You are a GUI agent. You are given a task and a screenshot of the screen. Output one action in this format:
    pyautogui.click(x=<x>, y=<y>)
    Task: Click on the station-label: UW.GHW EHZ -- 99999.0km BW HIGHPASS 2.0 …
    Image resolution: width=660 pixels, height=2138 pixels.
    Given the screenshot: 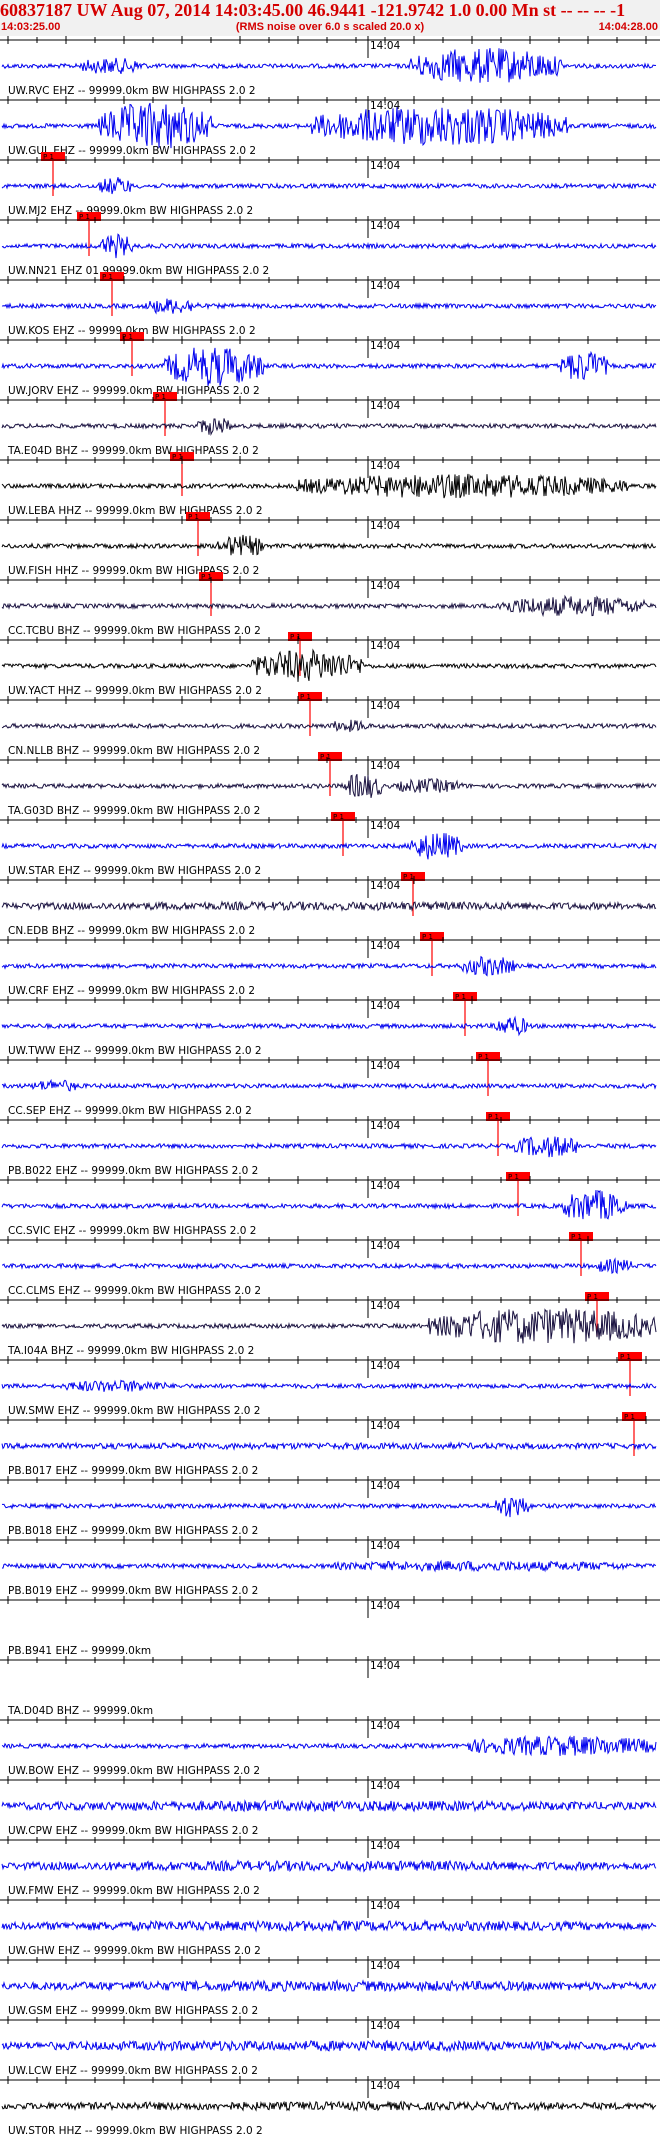 What is the action you would take?
    pyautogui.click(x=134, y=1951)
    